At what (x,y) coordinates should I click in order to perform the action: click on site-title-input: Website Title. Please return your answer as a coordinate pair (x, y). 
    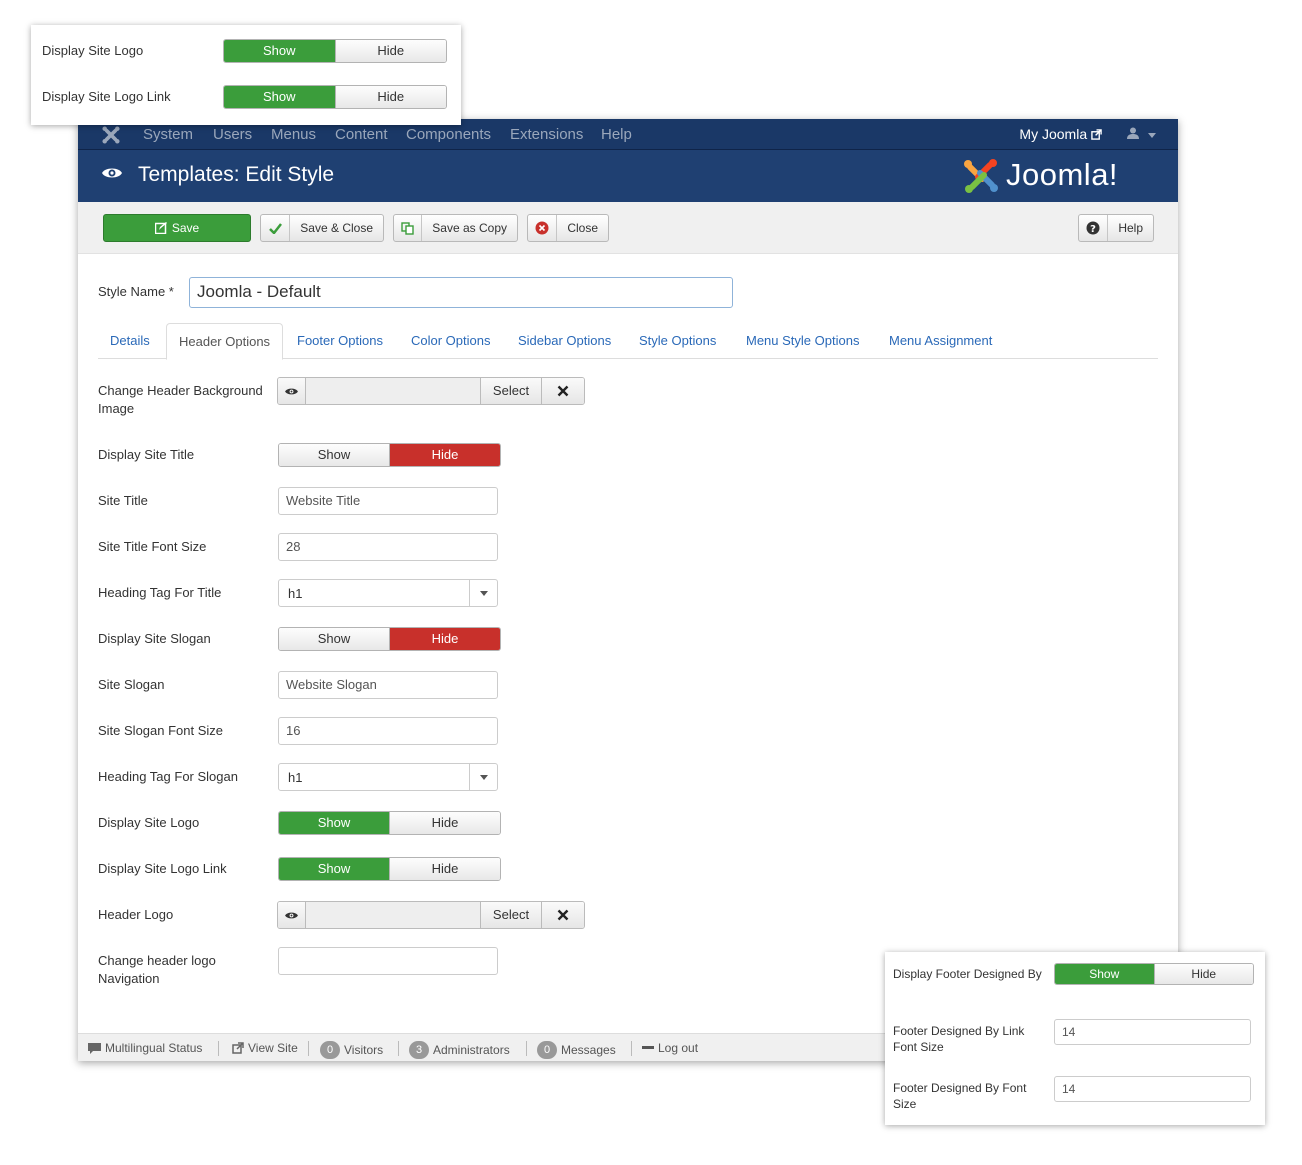
    Looking at the image, I should click on (388, 501).